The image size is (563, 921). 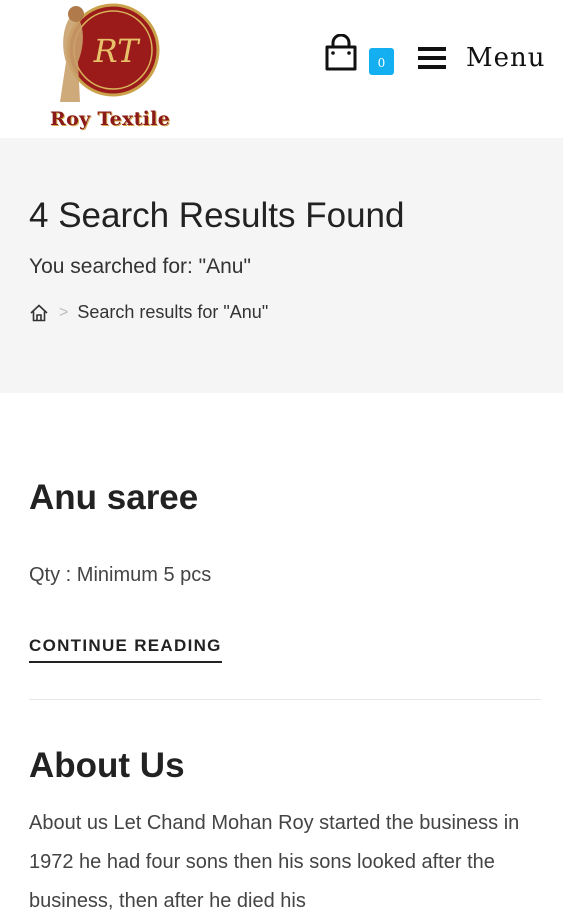 I want to click on result-title: About Us, so click(x=107, y=766).